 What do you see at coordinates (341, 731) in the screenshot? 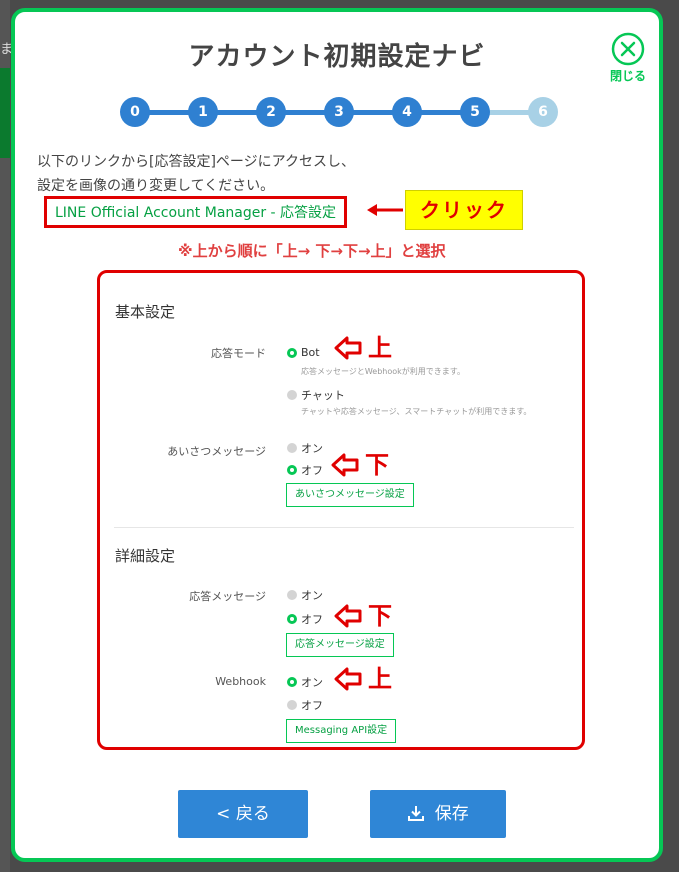
I see `messaging-api-settings-button: Messaging API設定` at bounding box center [341, 731].